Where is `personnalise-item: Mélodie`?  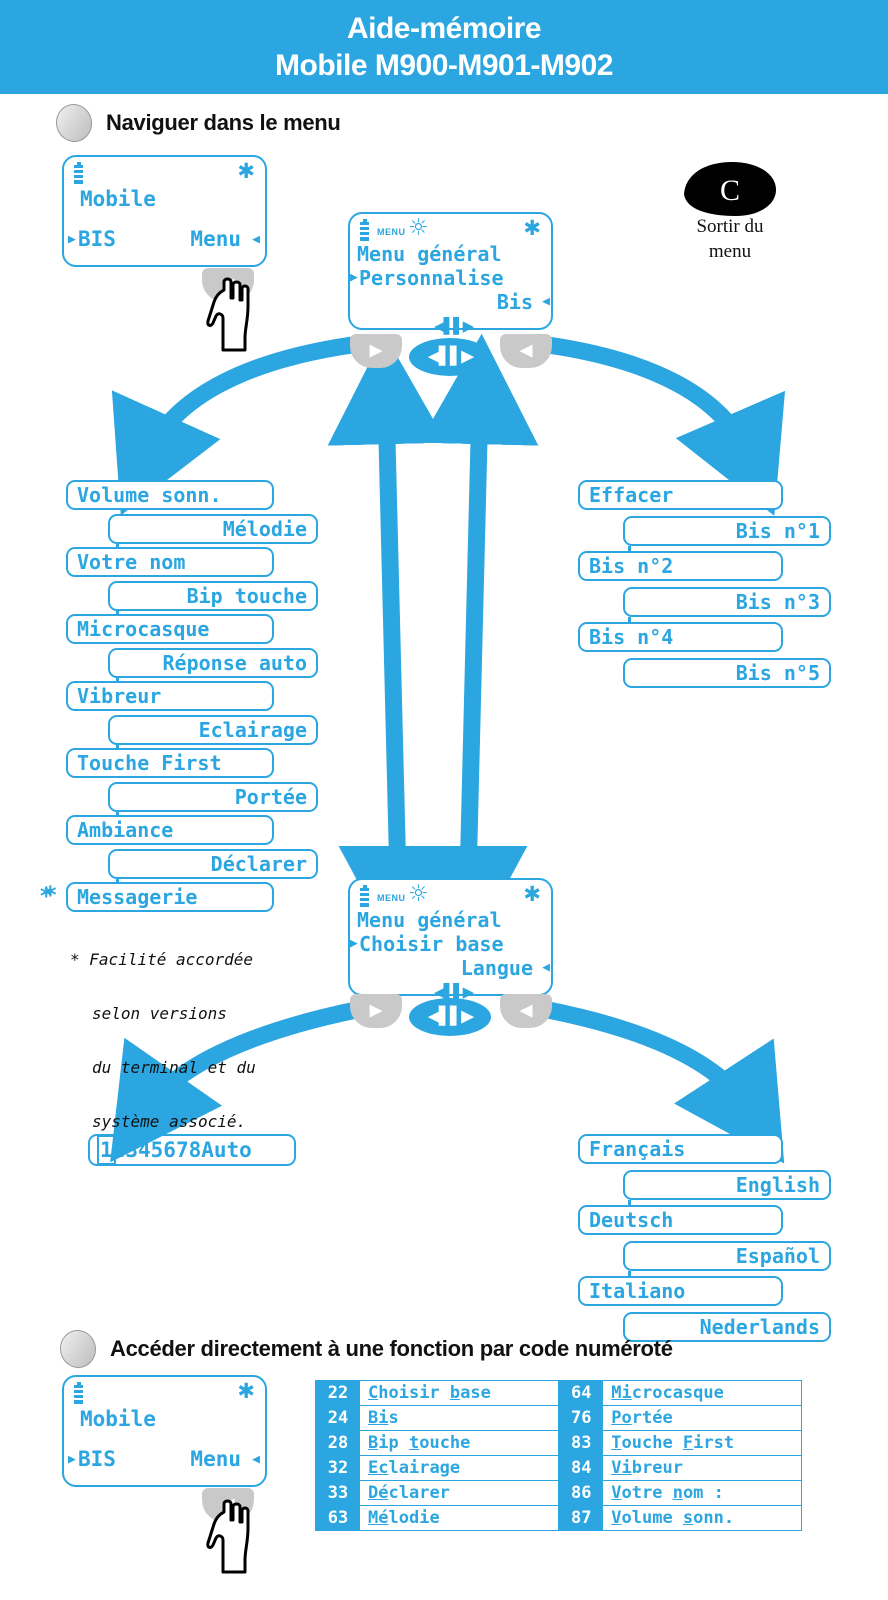 personnalise-item: Mélodie is located at coordinates (213, 528).